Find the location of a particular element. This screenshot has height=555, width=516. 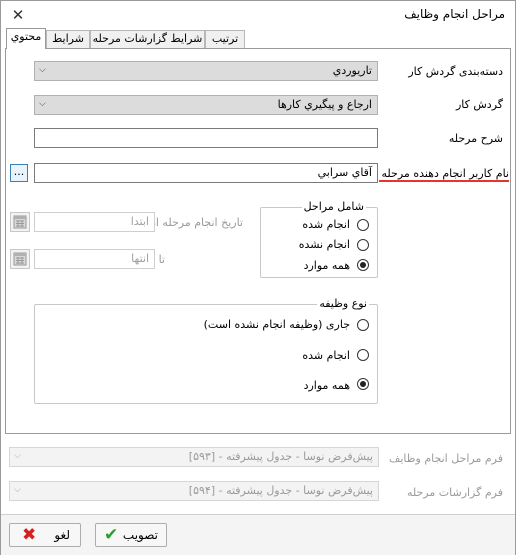

ok-button: تصويب ✔ is located at coordinates (131, 535).